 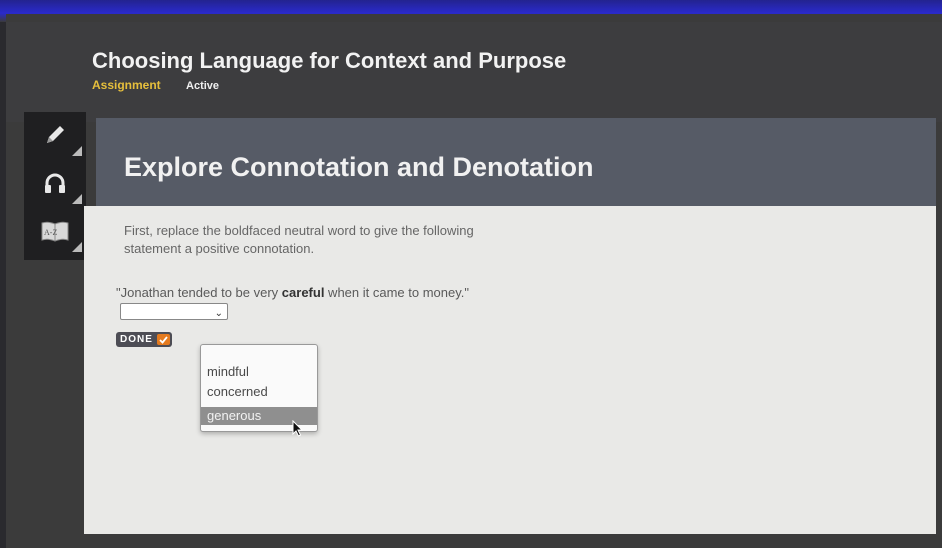 I want to click on word-choice-dropdown: mindful concerned generous, so click(x=259, y=388).